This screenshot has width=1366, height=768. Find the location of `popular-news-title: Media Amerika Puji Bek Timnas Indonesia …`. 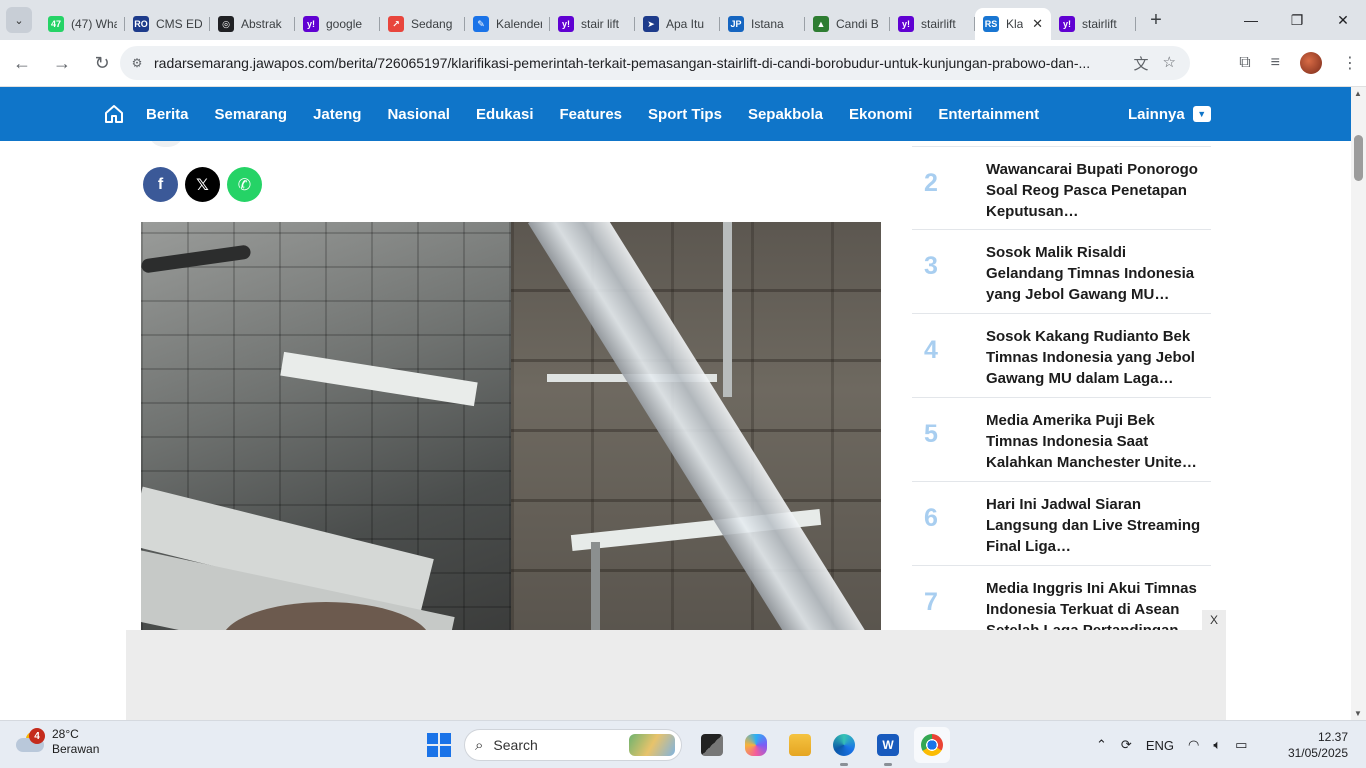

popular-news-title: Media Amerika Puji Bek Timnas Indonesia … is located at coordinates (1094, 441).